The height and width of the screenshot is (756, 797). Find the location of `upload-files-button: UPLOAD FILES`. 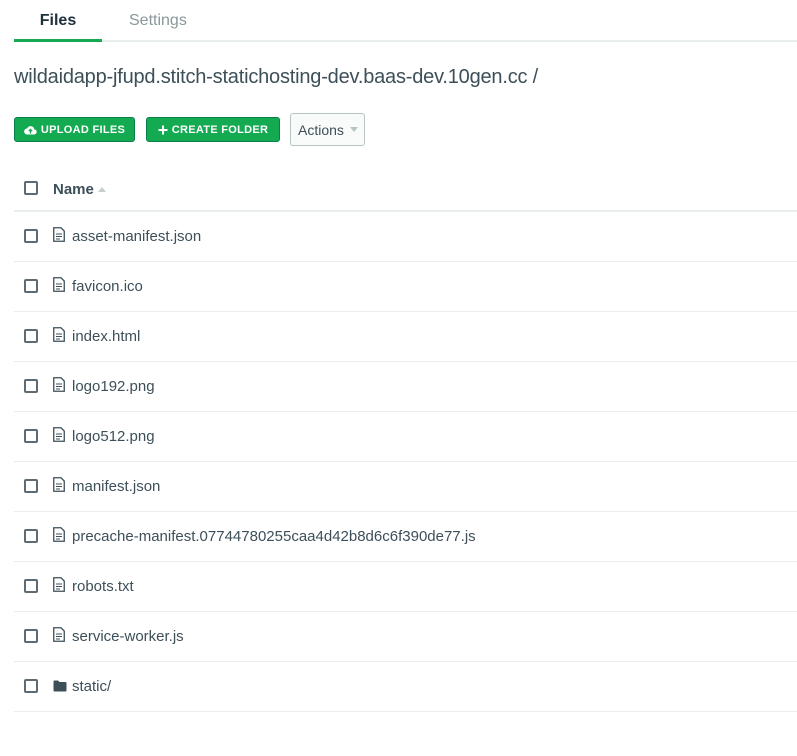

upload-files-button: UPLOAD FILES is located at coordinates (74, 129).